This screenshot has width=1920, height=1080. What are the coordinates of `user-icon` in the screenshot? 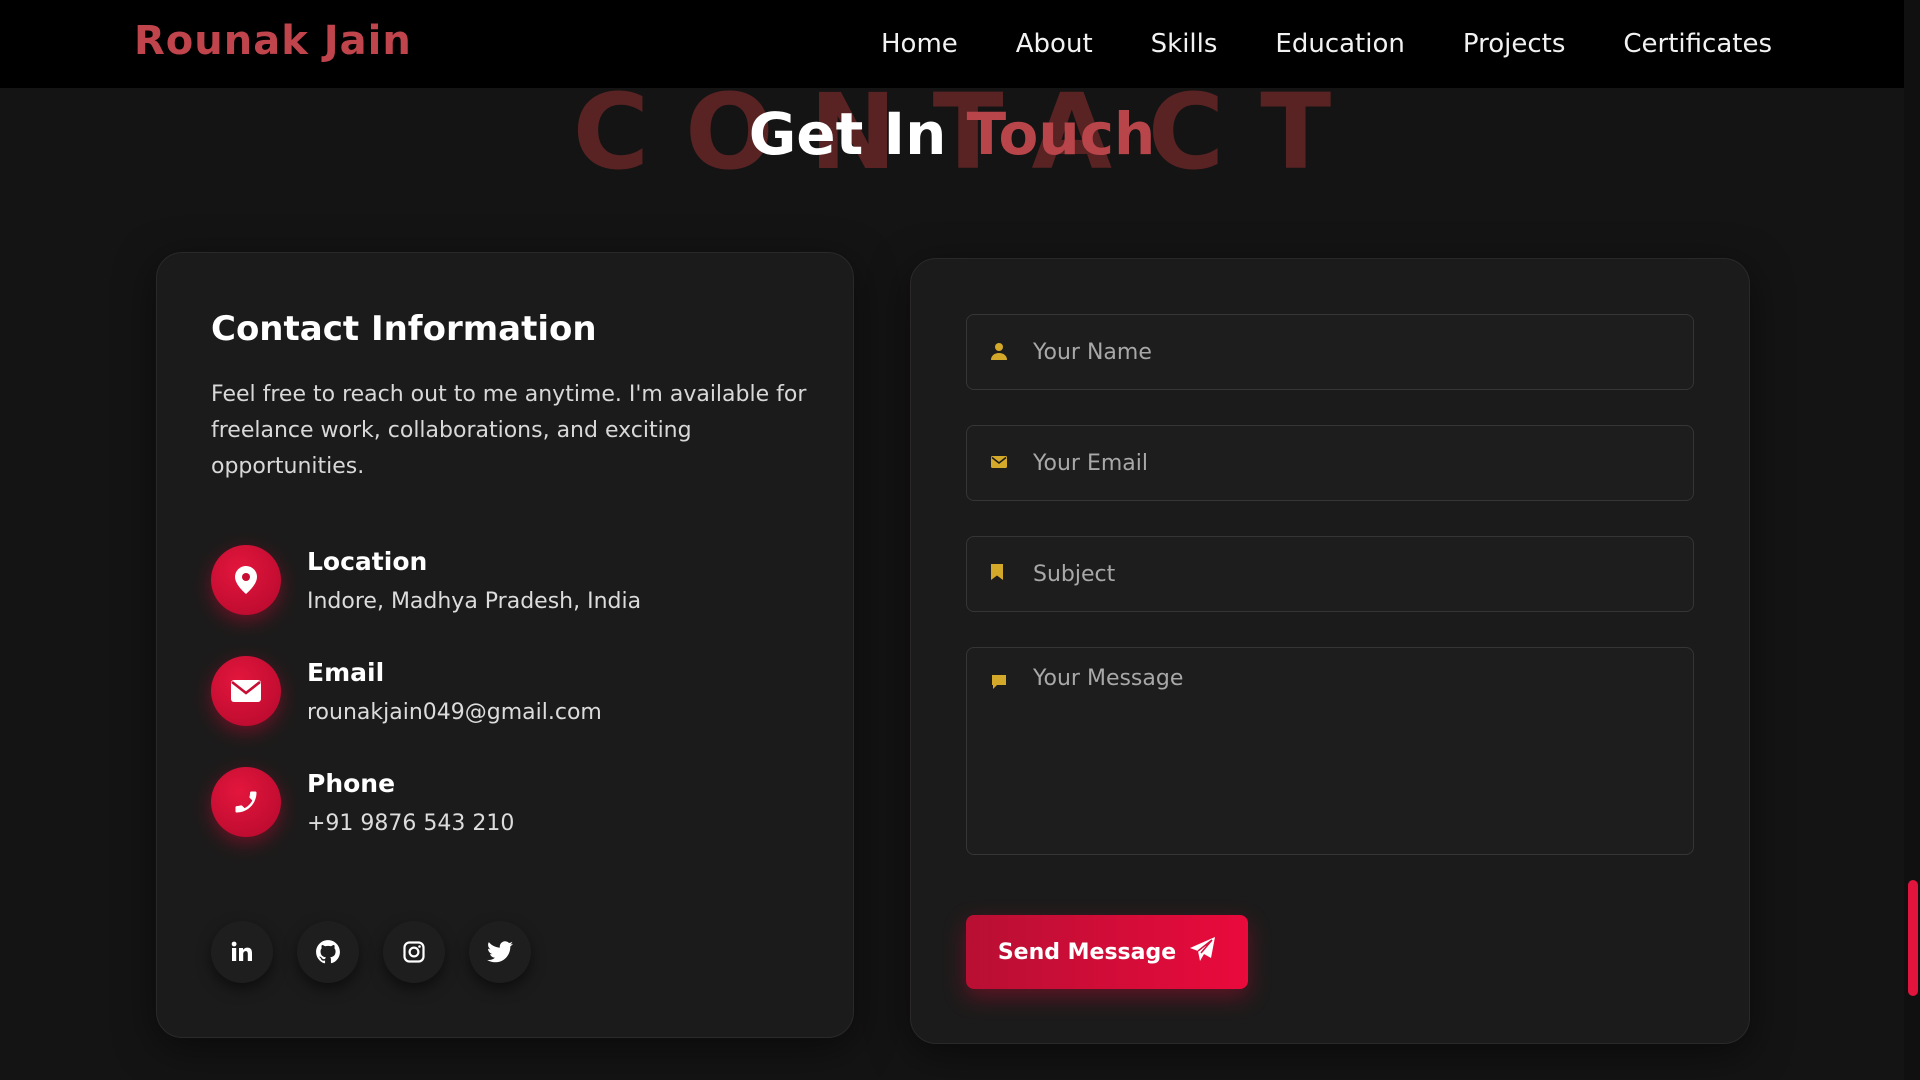 It's located at (1000, 352).